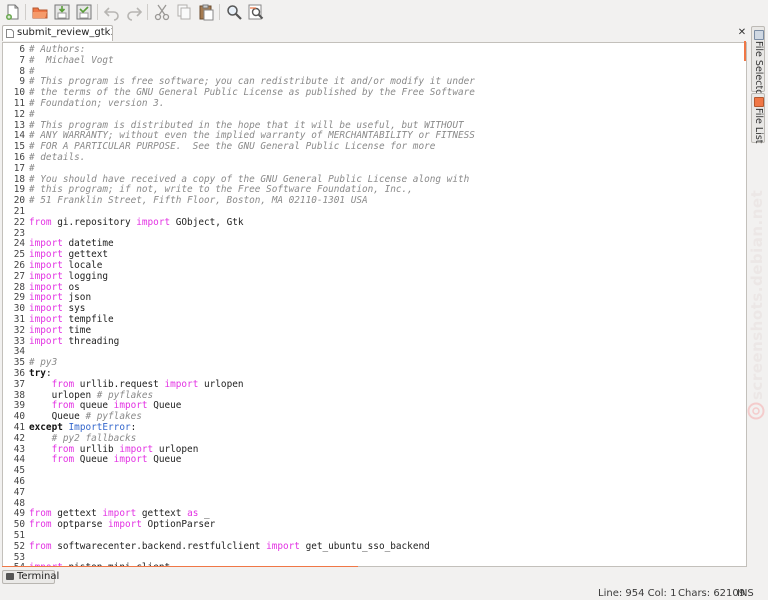 This screenshot has width=768, height=600. I want to click on code-line: 23, so click(374, 233).